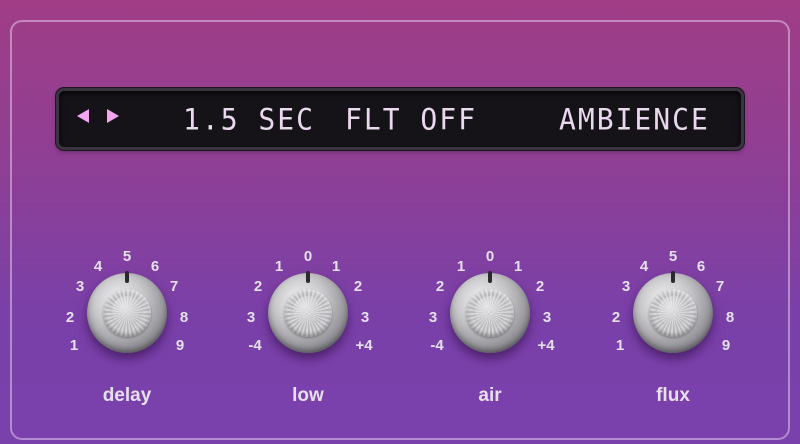 Image resolution: width=800 pixels, height=444 pixels. I want to click on lcd-display: 1.5 SEC FLT OFF AMBIENCE, so click(400, 119).